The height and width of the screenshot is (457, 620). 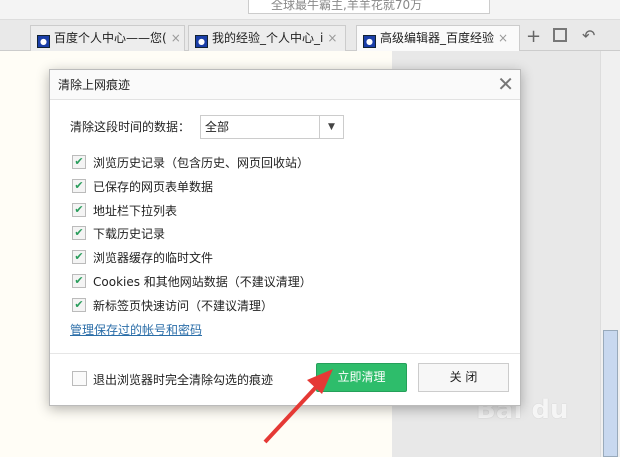 I want to click on option-label: 浏览器缓存的临时文件, so click(x=153, y=258).